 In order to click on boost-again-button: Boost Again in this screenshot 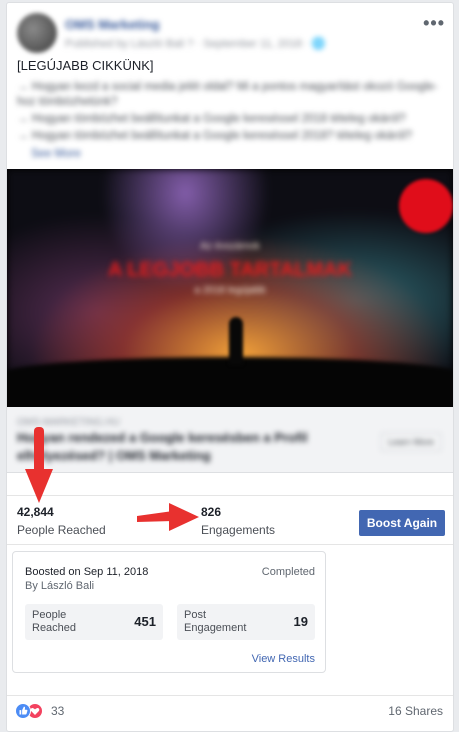, I will do `click(402, 523)`.